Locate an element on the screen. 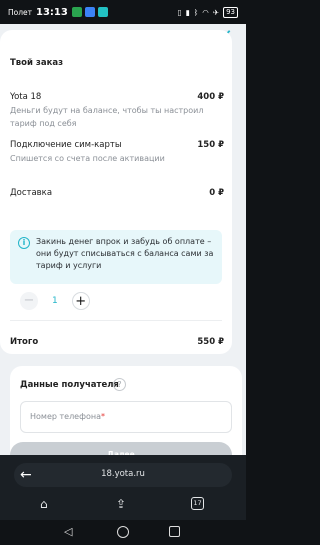 The image size is (320, 545). divider is located at coordinates (116, 320).